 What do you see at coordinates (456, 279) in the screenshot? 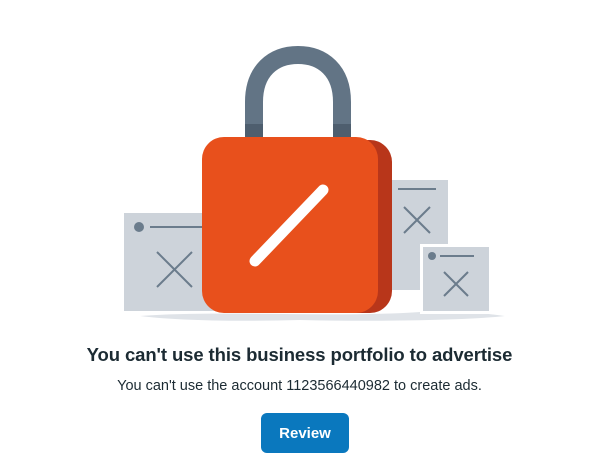
I see `right-front-card` at bounding box center [456, 279].